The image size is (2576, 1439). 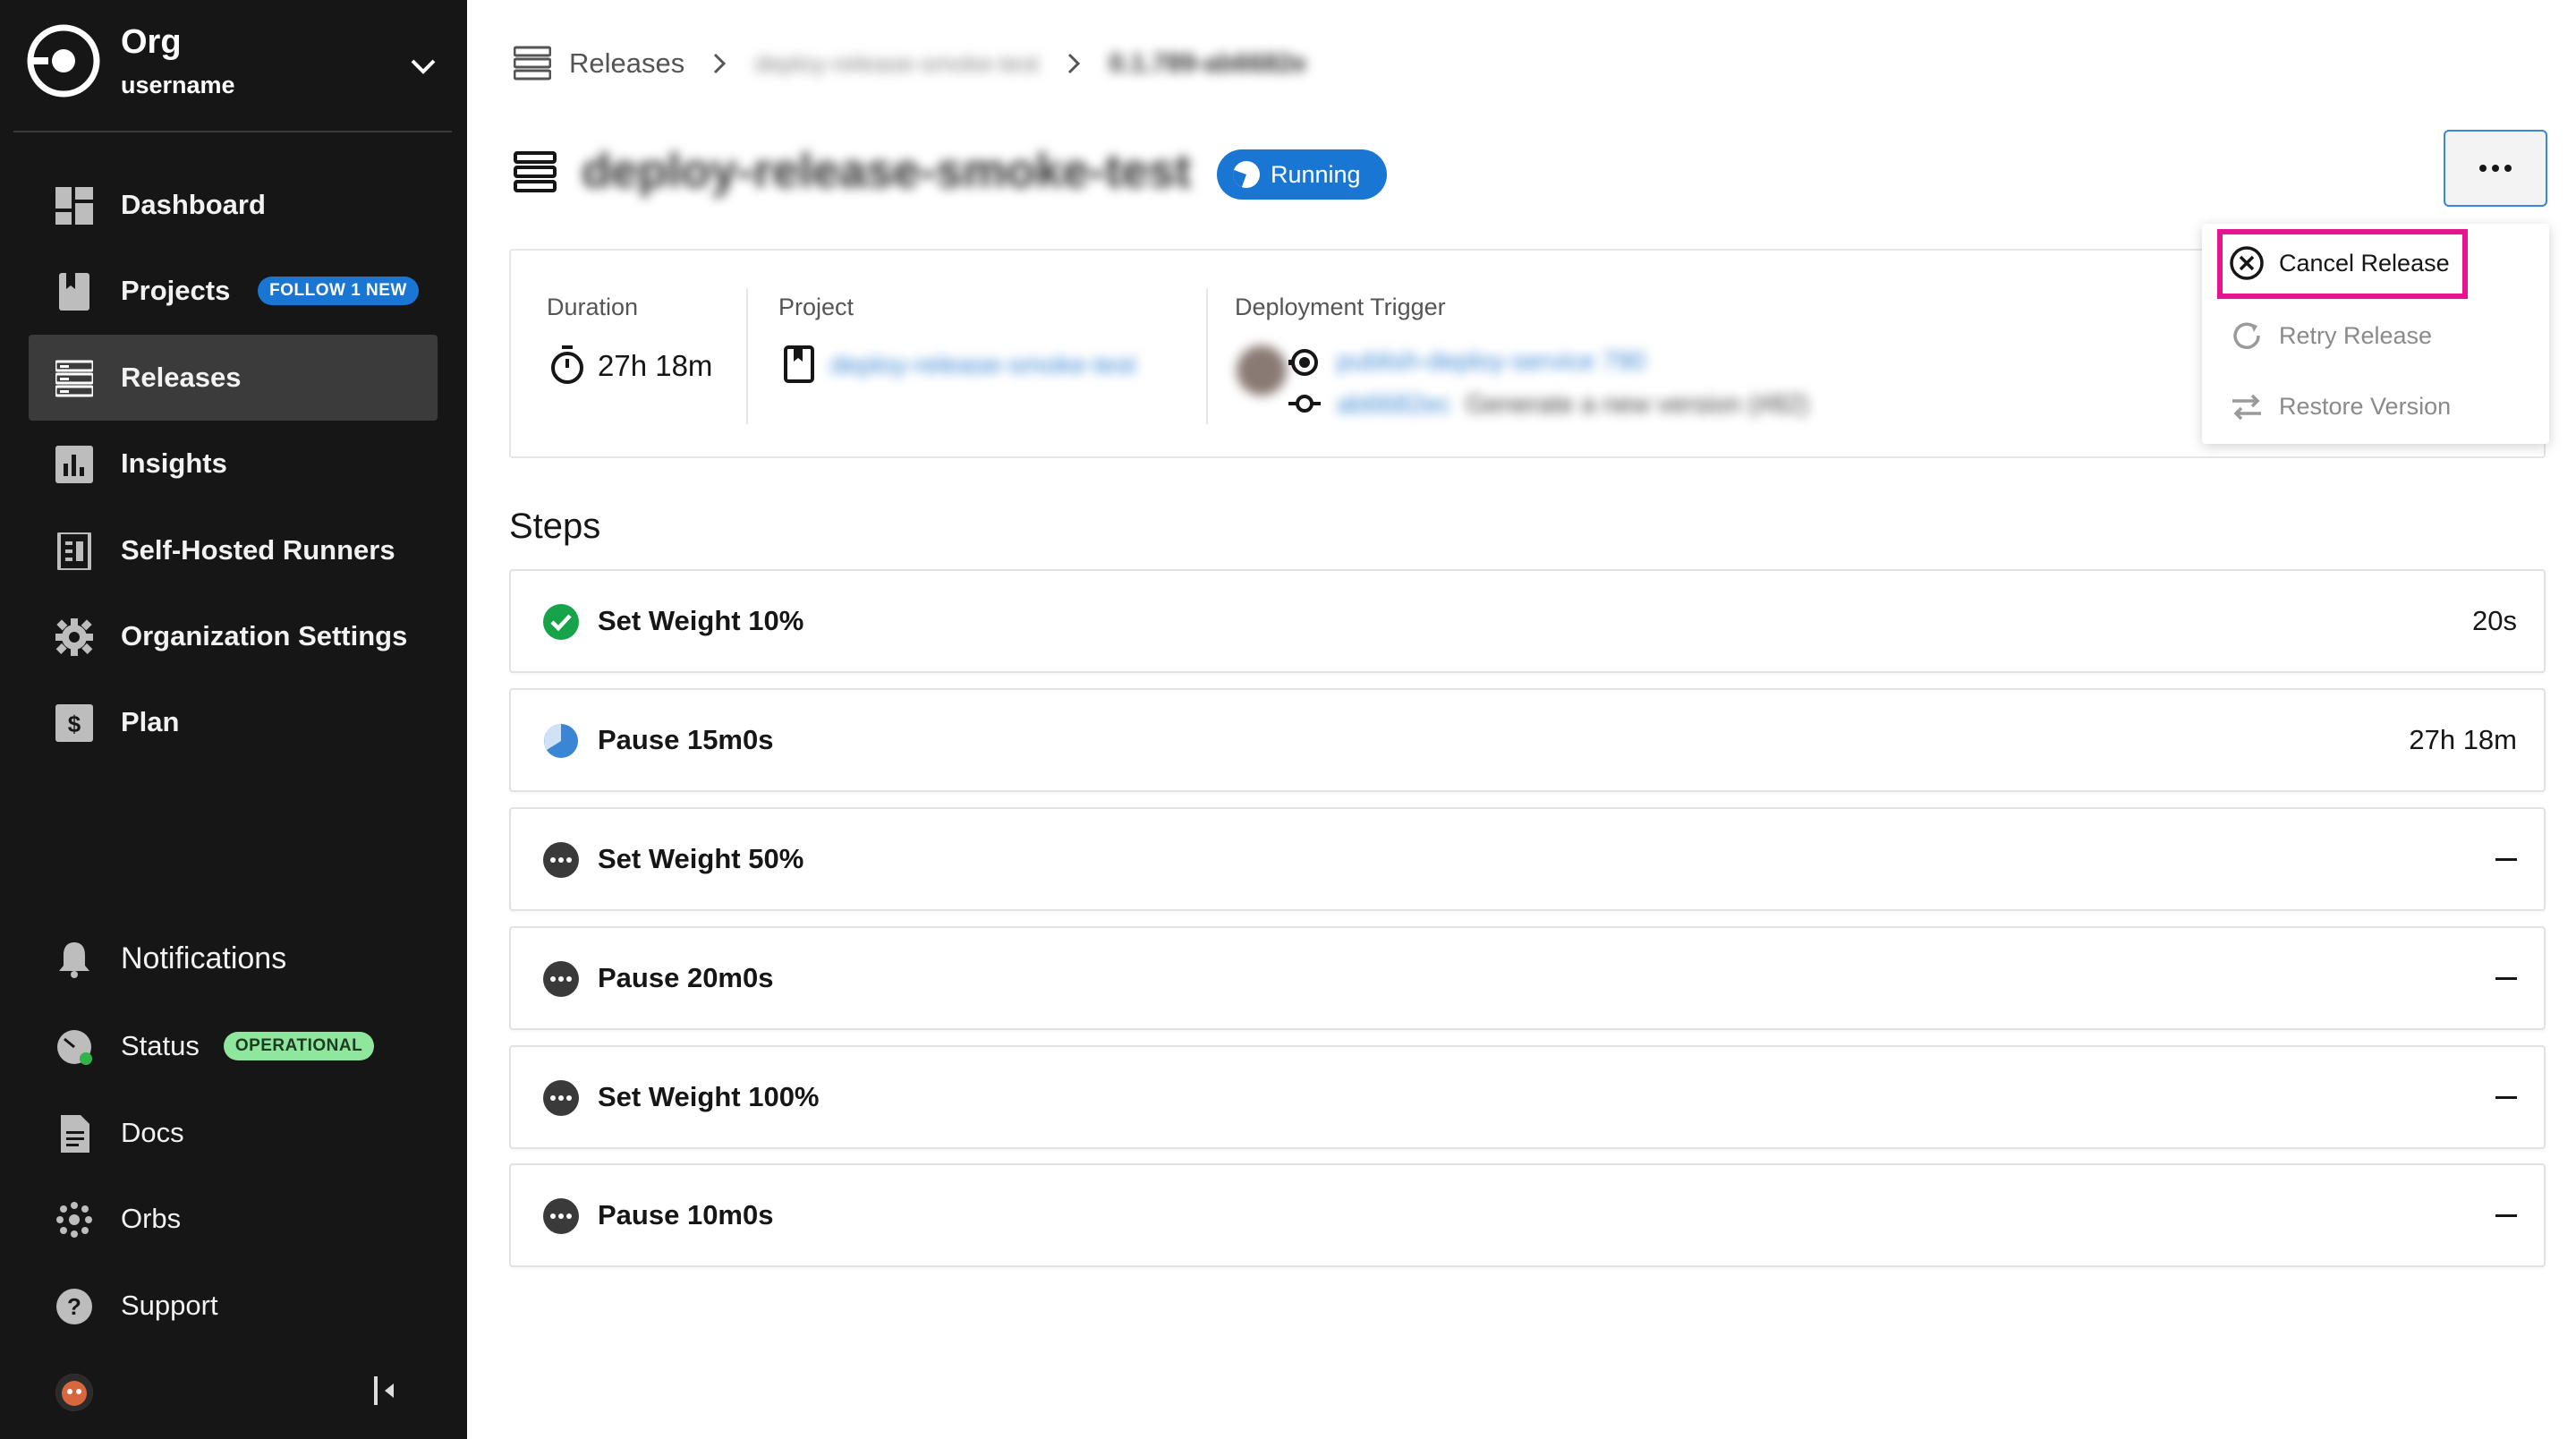 What do you see at coordinates (181, 377) in the screenshot?
I see `sidebar-item-label: Releases` at bounding box center [181, 377].